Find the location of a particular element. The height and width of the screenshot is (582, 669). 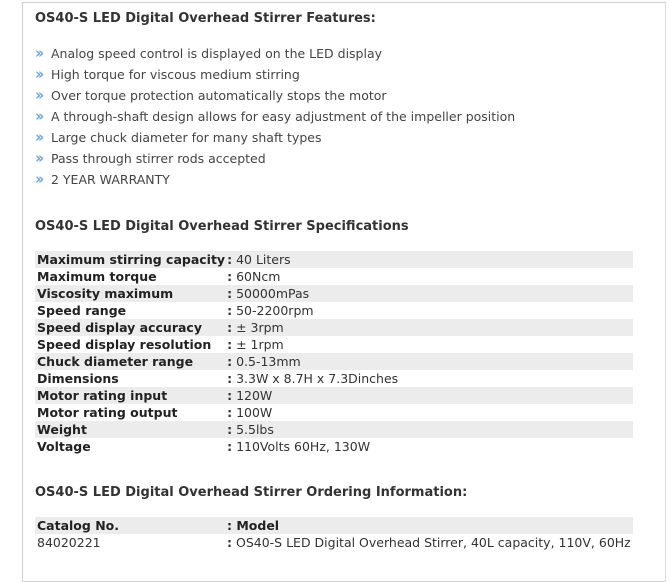

table-row: Motor rating input: 120W is located at coordinates (334, 395).